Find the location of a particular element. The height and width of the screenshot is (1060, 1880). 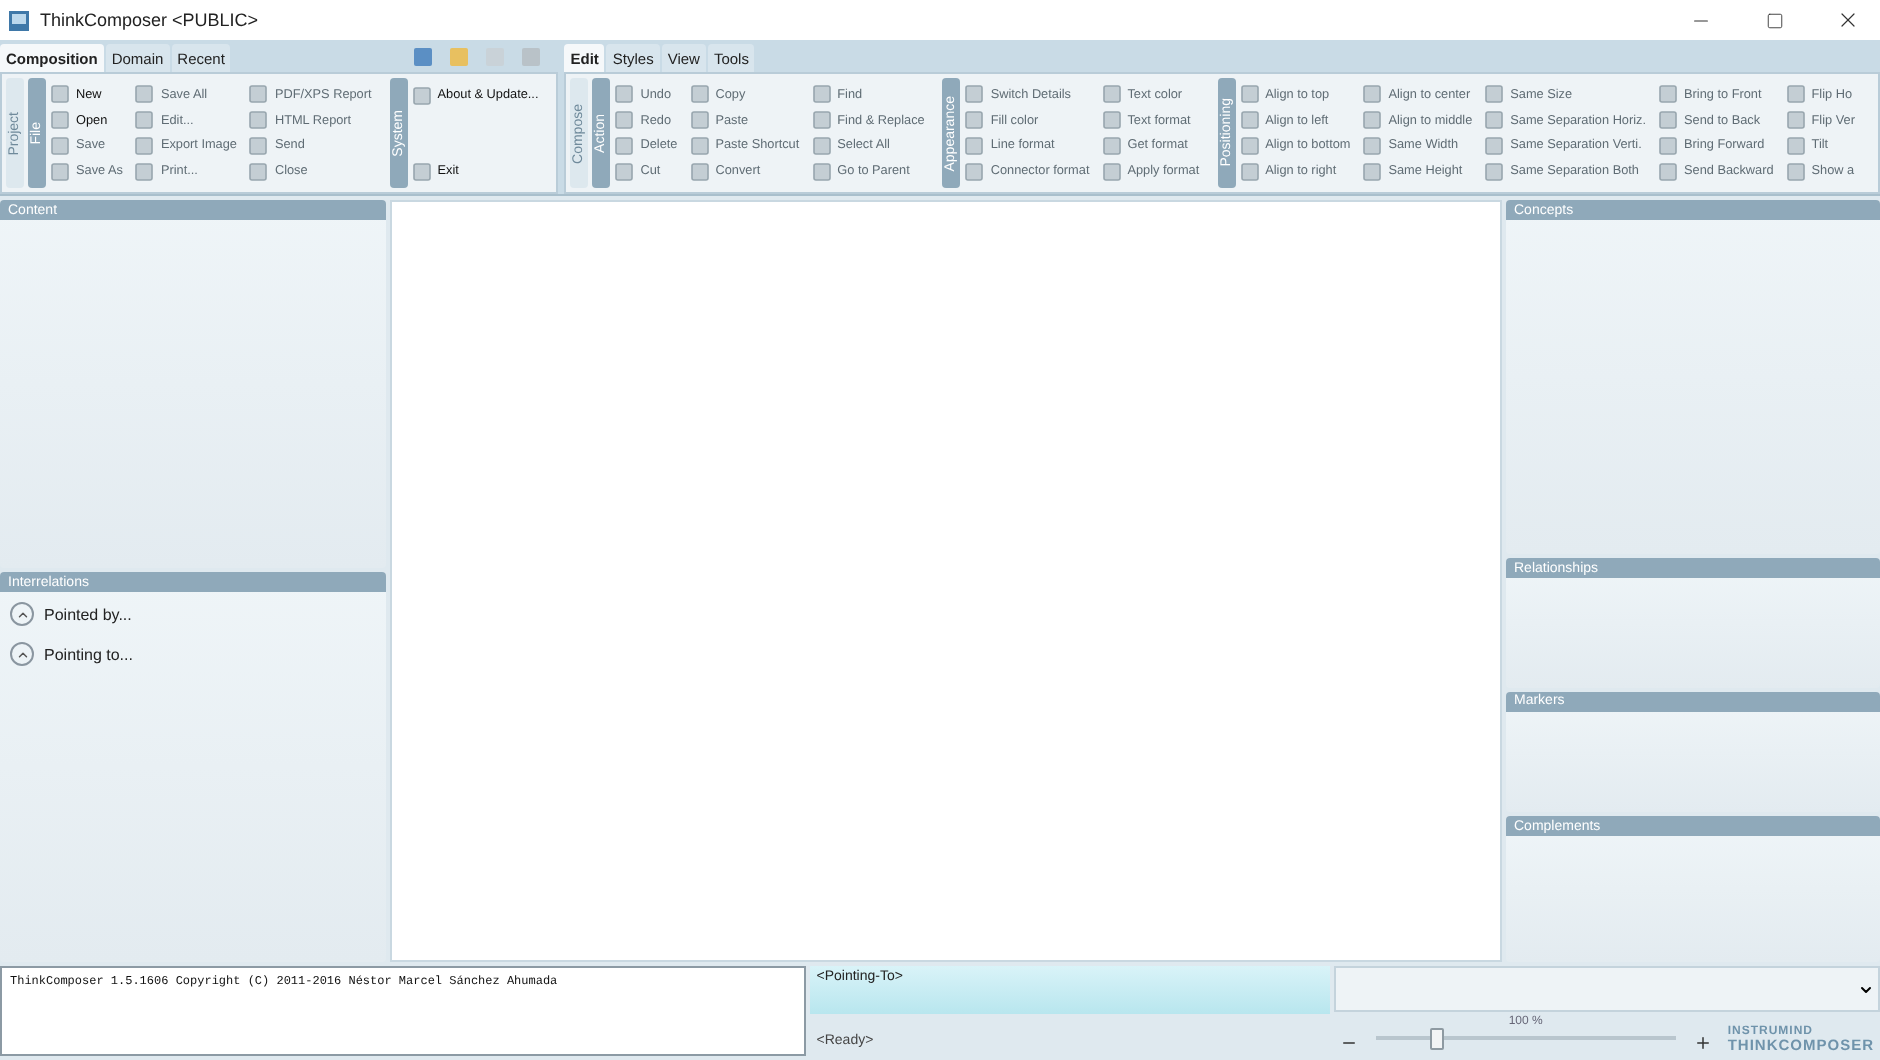

slider-thumb is located at coordinates (1436, 1039).